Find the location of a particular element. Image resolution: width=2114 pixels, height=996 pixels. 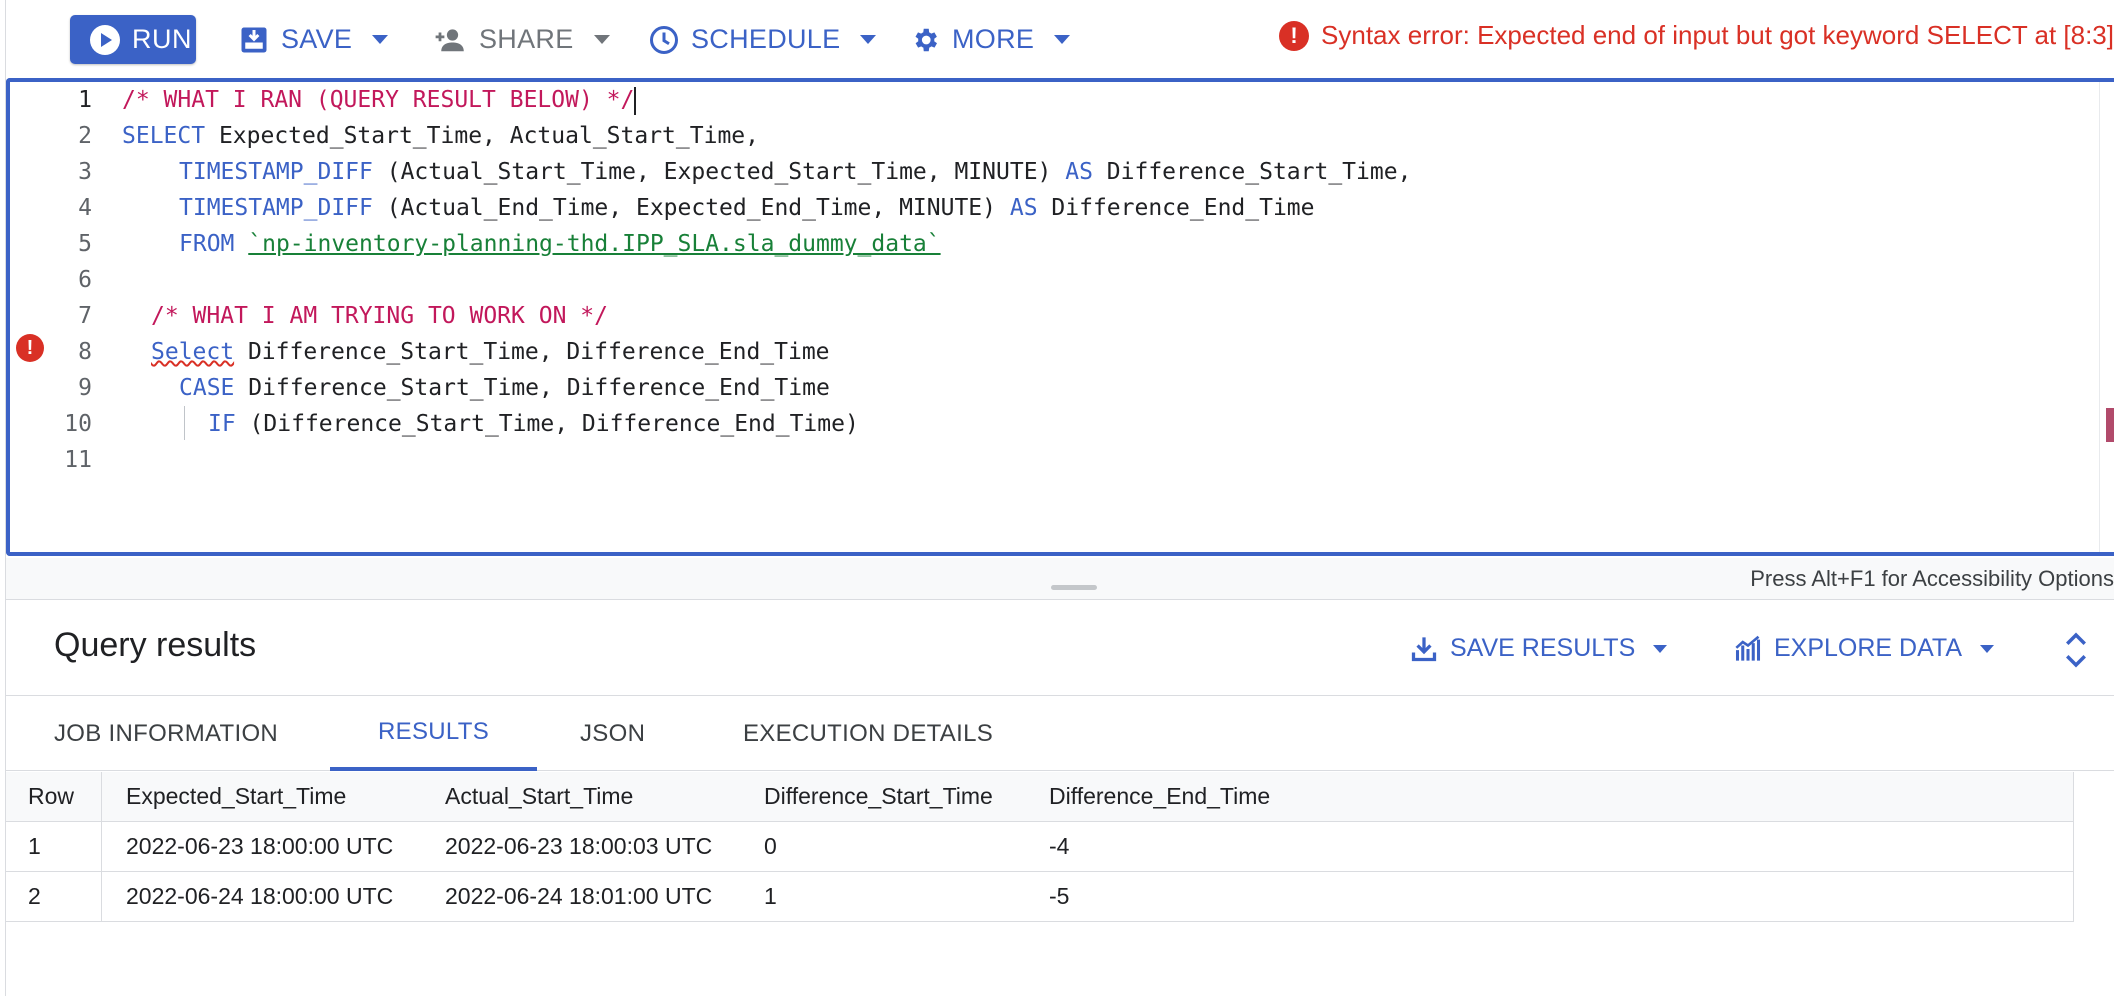

error-token: Select is located at coordinates (192, 352).